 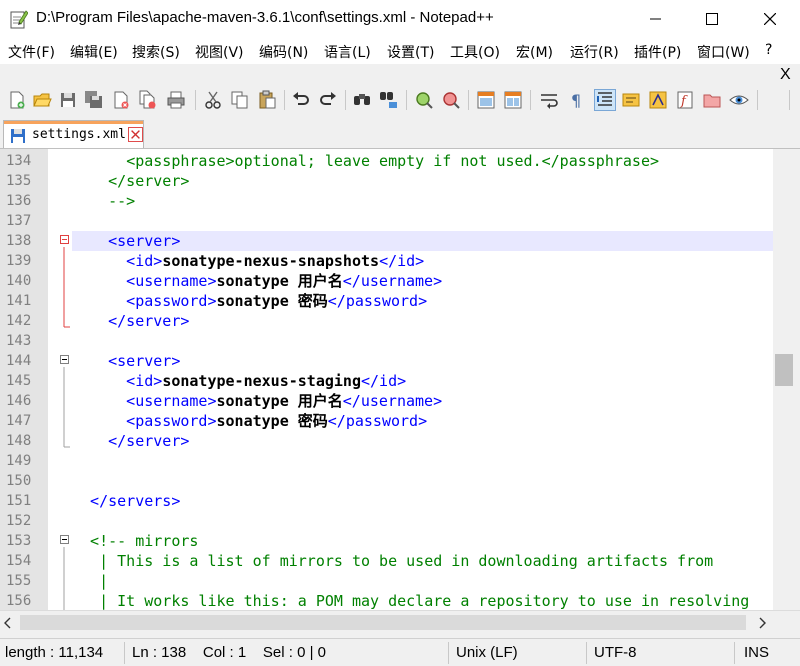 I want to click on line-number: 143, so click(x=19, y=341).